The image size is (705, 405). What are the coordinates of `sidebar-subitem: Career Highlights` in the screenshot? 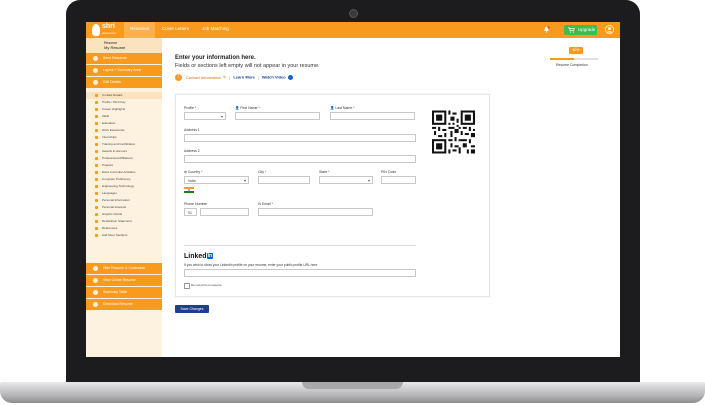 It's located at (124, 109).